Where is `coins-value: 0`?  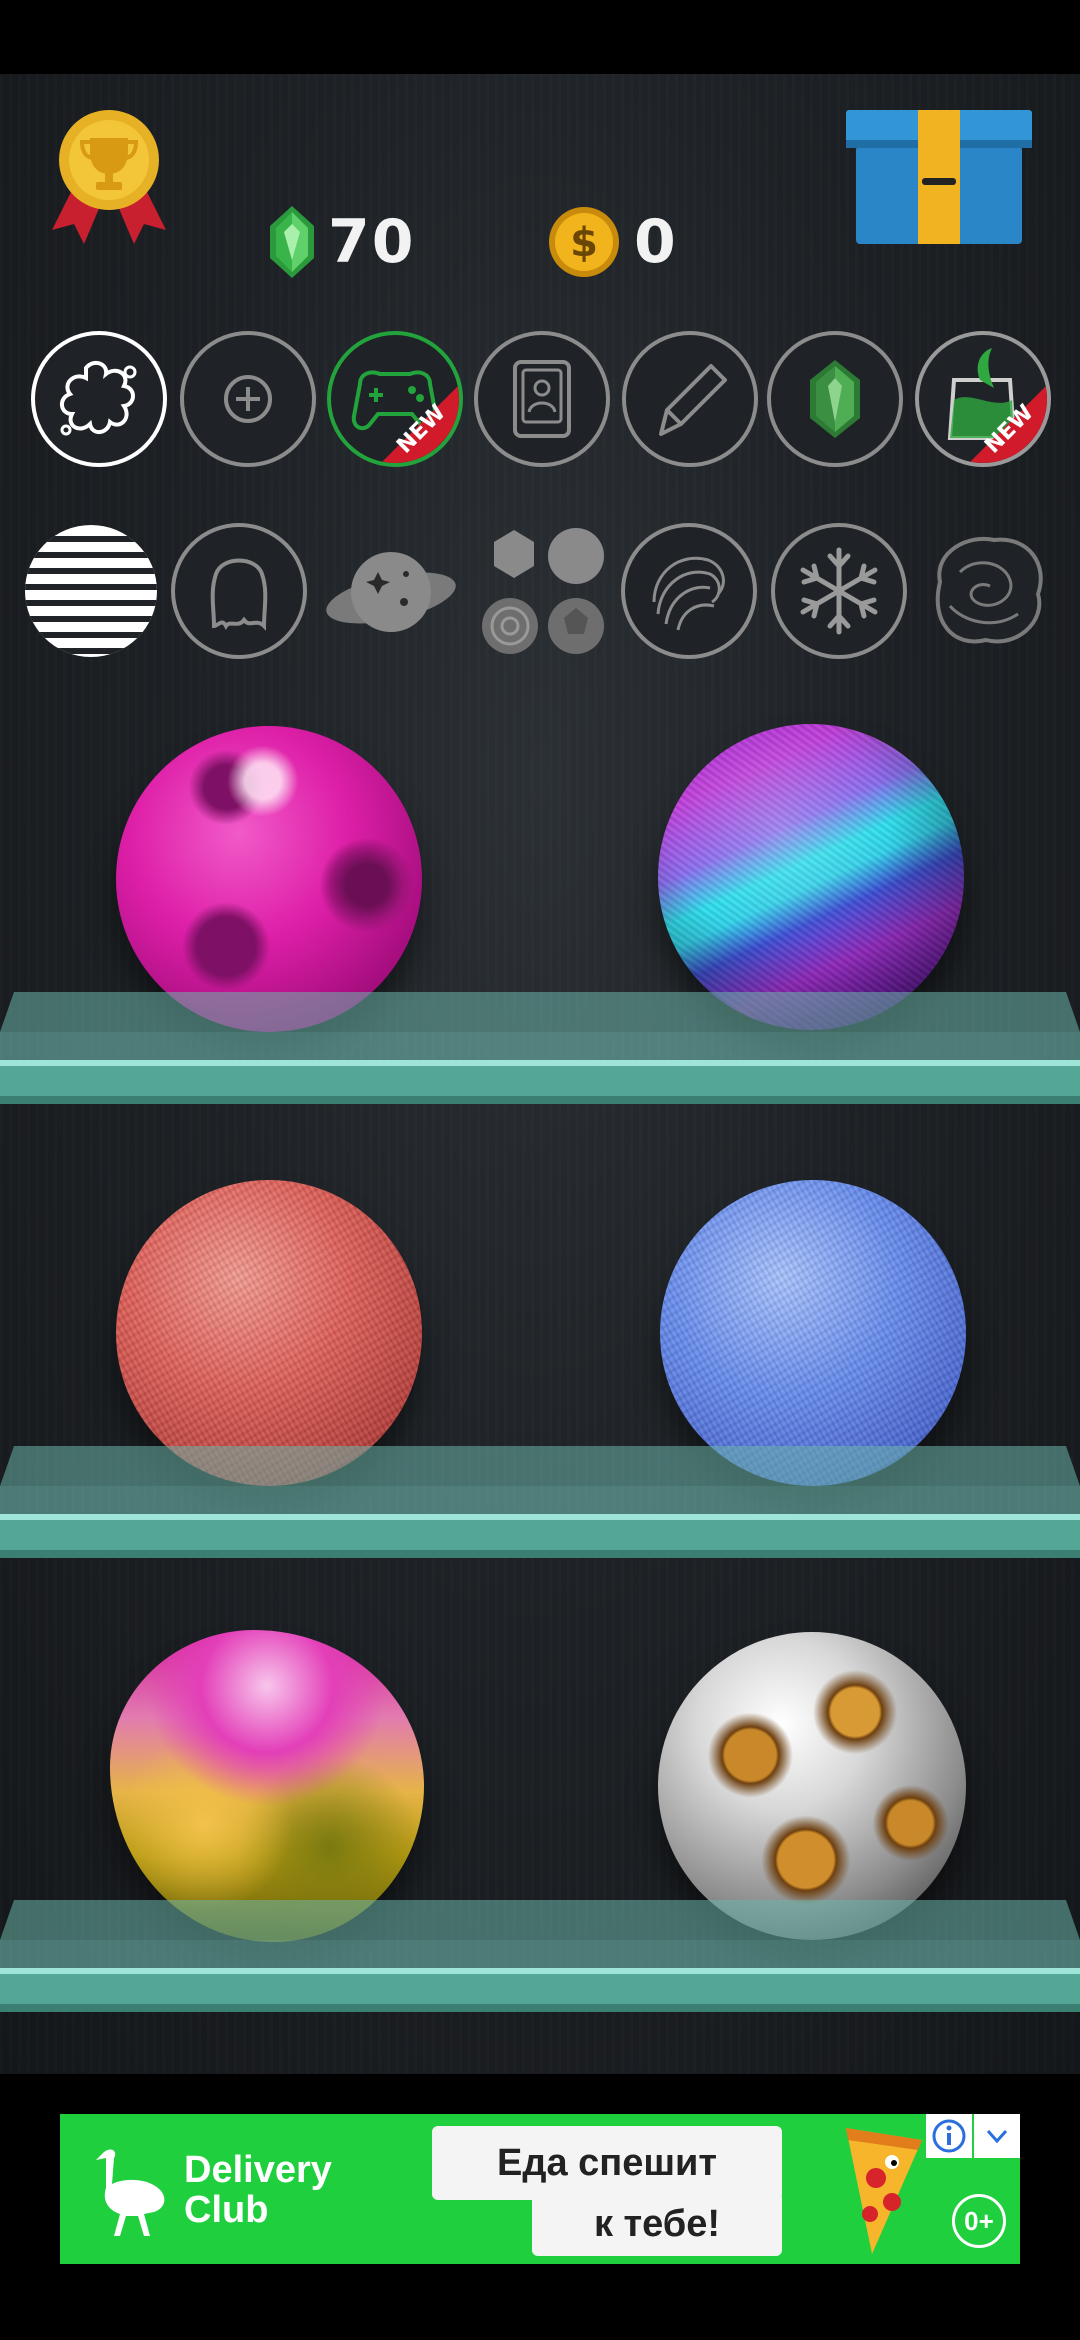 coins-value: 0 is located at coordinates (656, 242).